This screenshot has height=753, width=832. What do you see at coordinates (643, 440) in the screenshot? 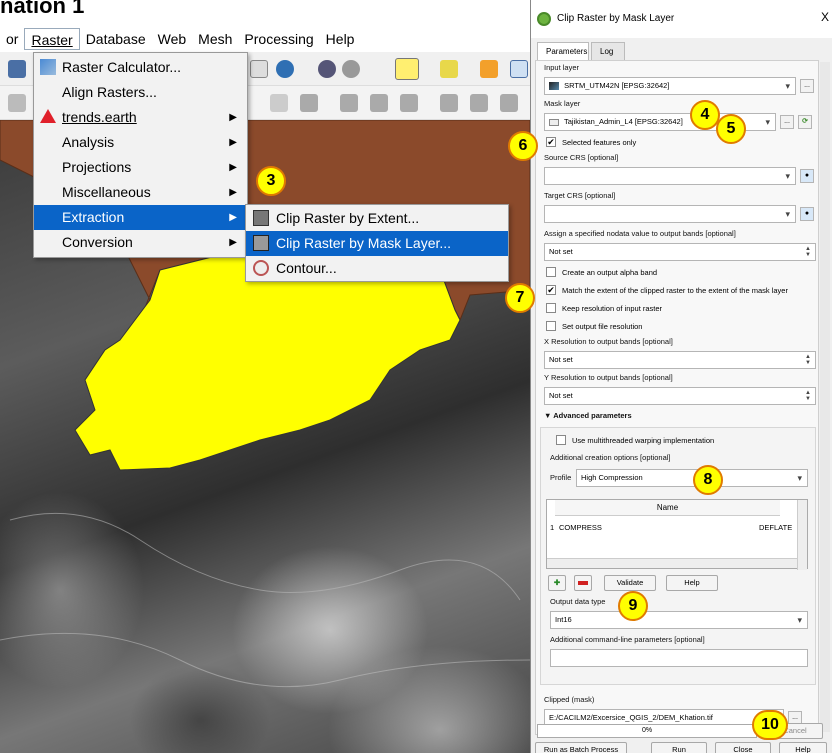
I see `multithread-label: Use multithreaded warping implementation` at bounding box center [643, 440].